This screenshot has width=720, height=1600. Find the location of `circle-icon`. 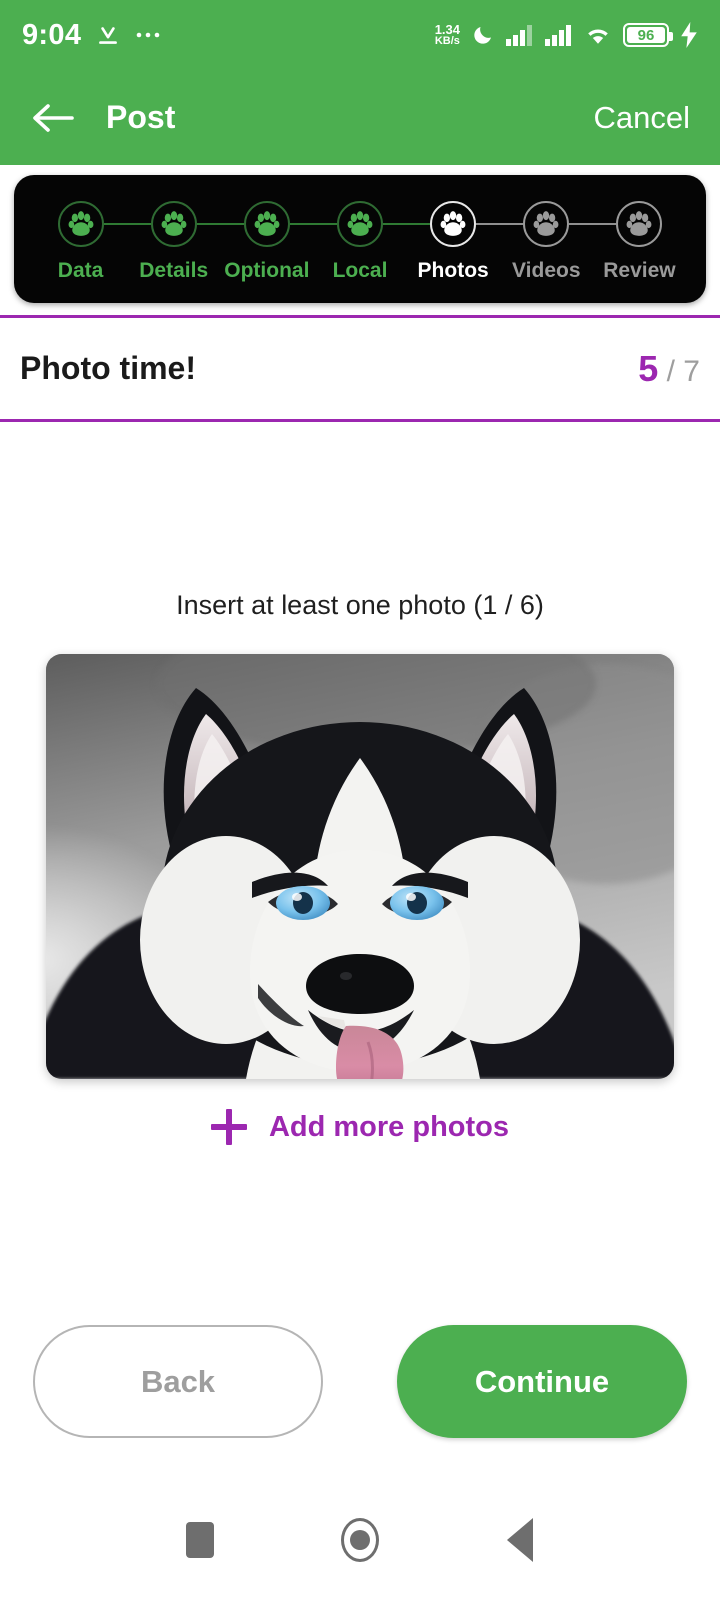

circle-icon is located at coordinates (360, 1540).